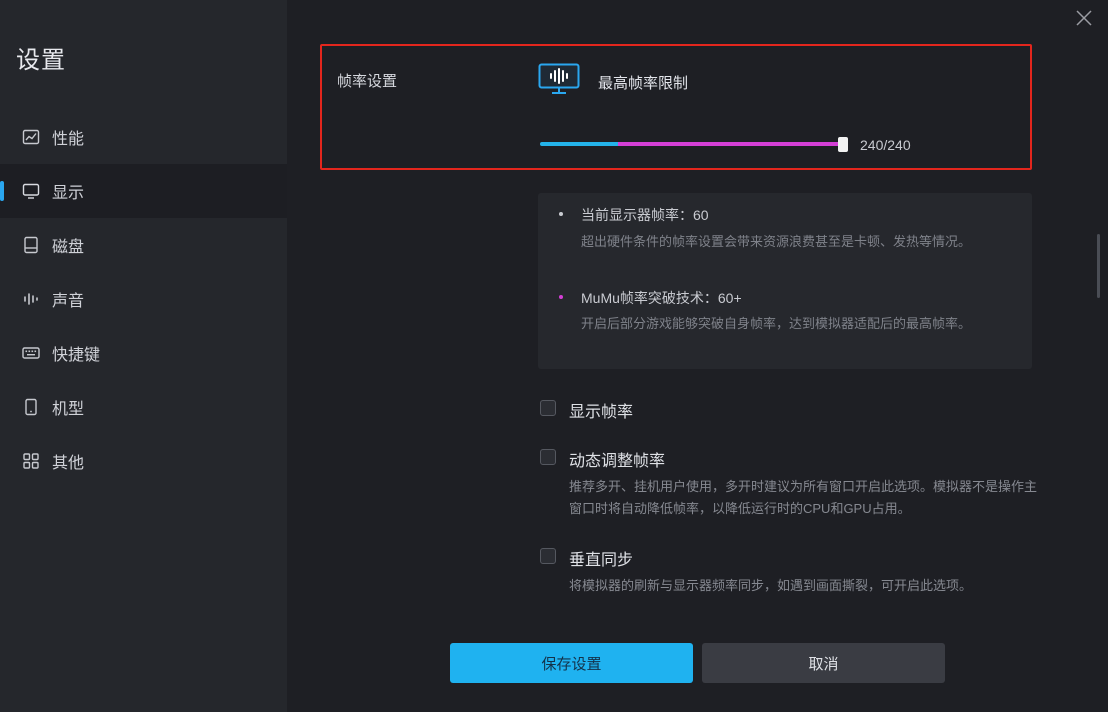 This screenshot has width=1108, height=712. What do you see at coordinates (143, 461) in the screenshot?
I see `sidebar-item-other: 其他` at bounding box center [143, 461].